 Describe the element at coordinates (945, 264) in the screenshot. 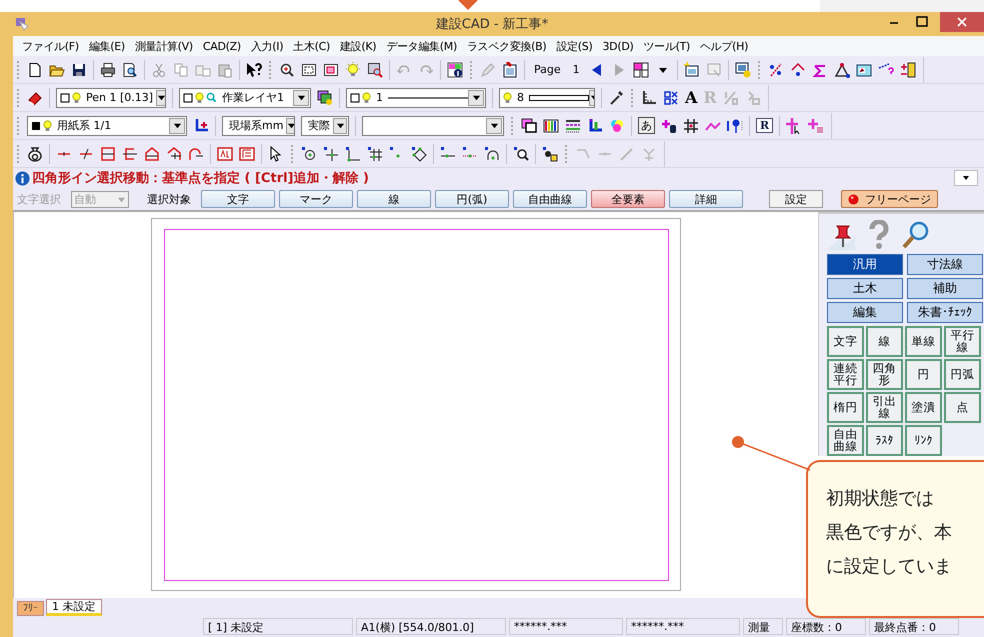

I see `category-button: 寸法線` at that location.